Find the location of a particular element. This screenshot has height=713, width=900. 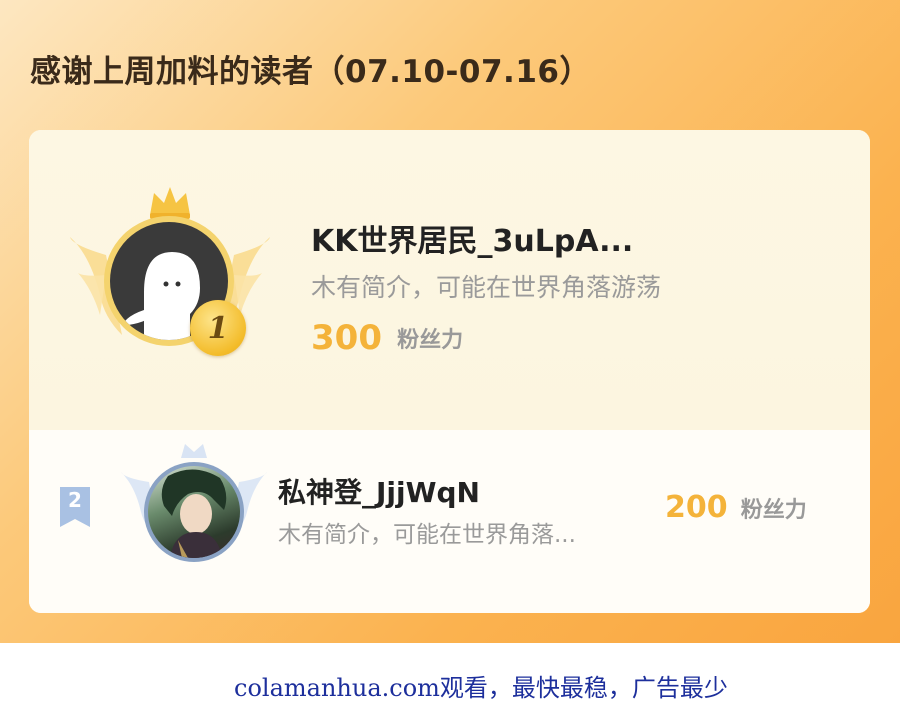

character-portrait is located at coordinates (194, 513).